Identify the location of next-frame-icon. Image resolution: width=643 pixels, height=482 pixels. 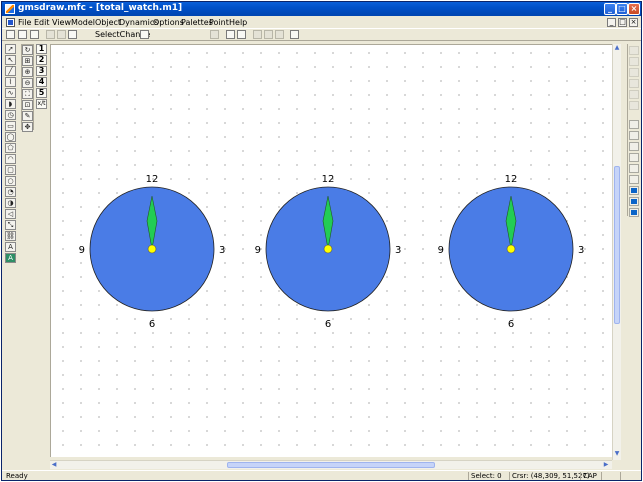
(279, 34).